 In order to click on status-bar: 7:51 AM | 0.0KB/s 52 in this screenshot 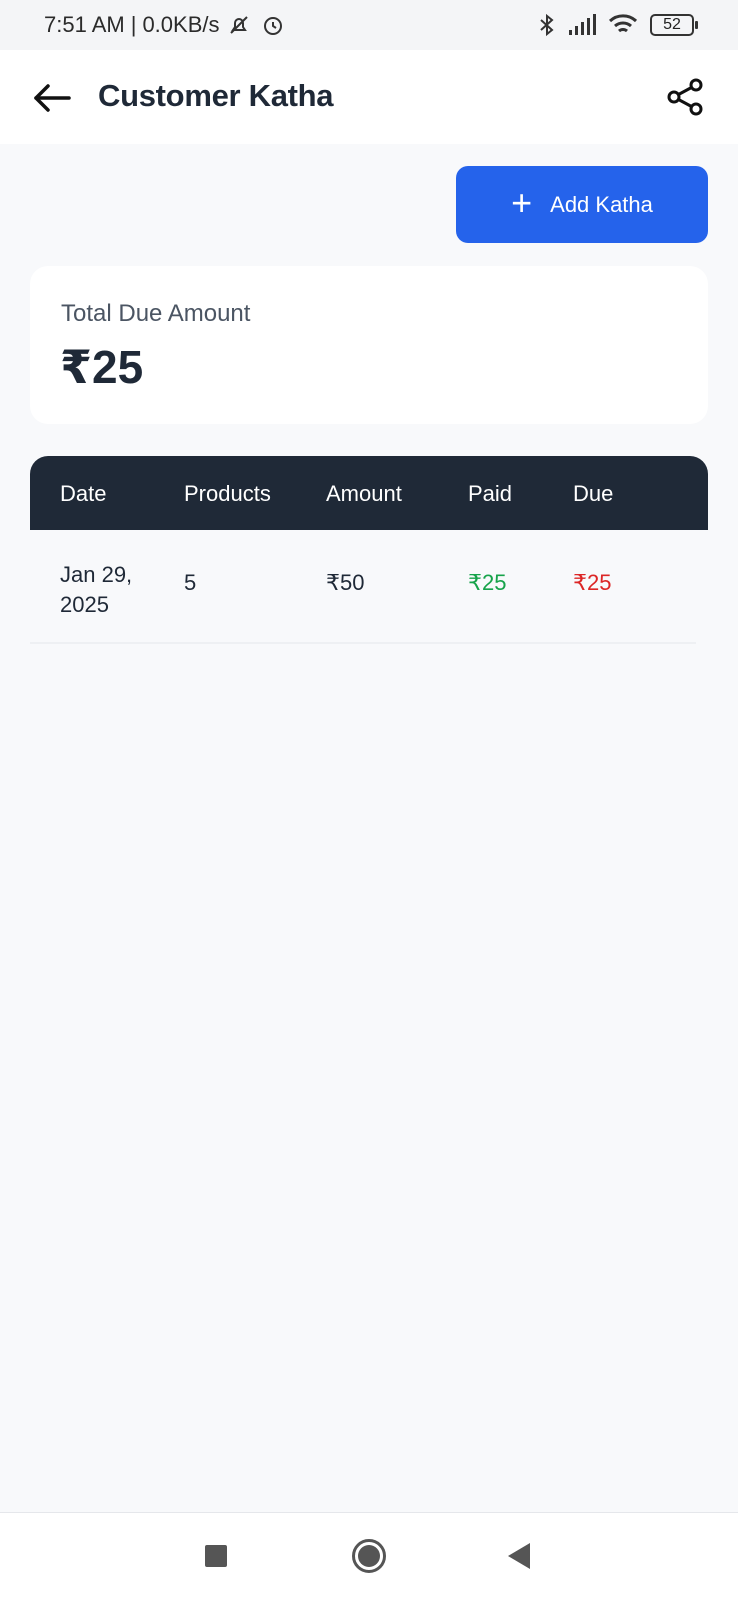, I will do `click(369, 25)`.